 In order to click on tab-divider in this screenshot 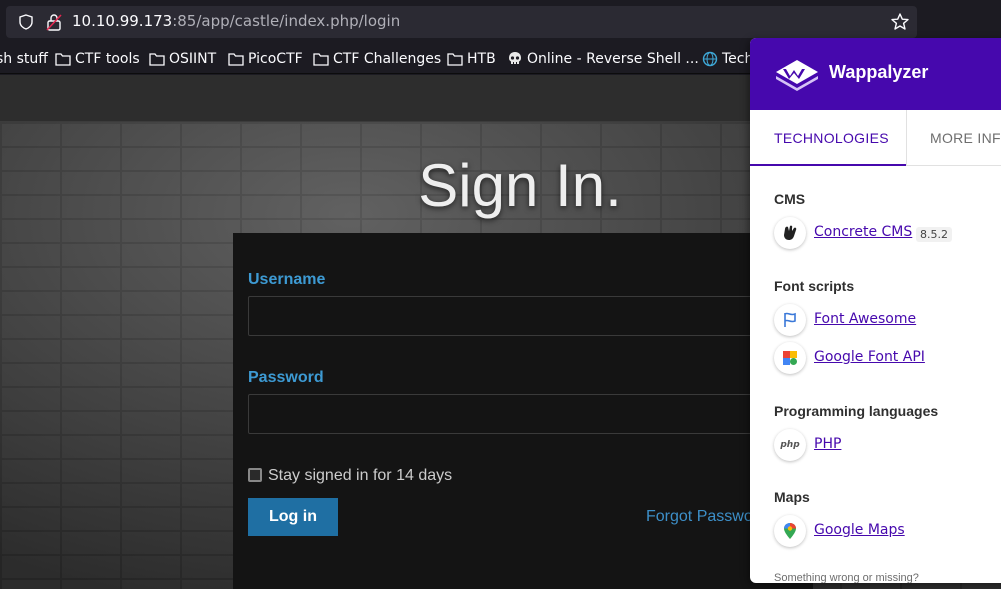, I will do `click(906, 138)`.